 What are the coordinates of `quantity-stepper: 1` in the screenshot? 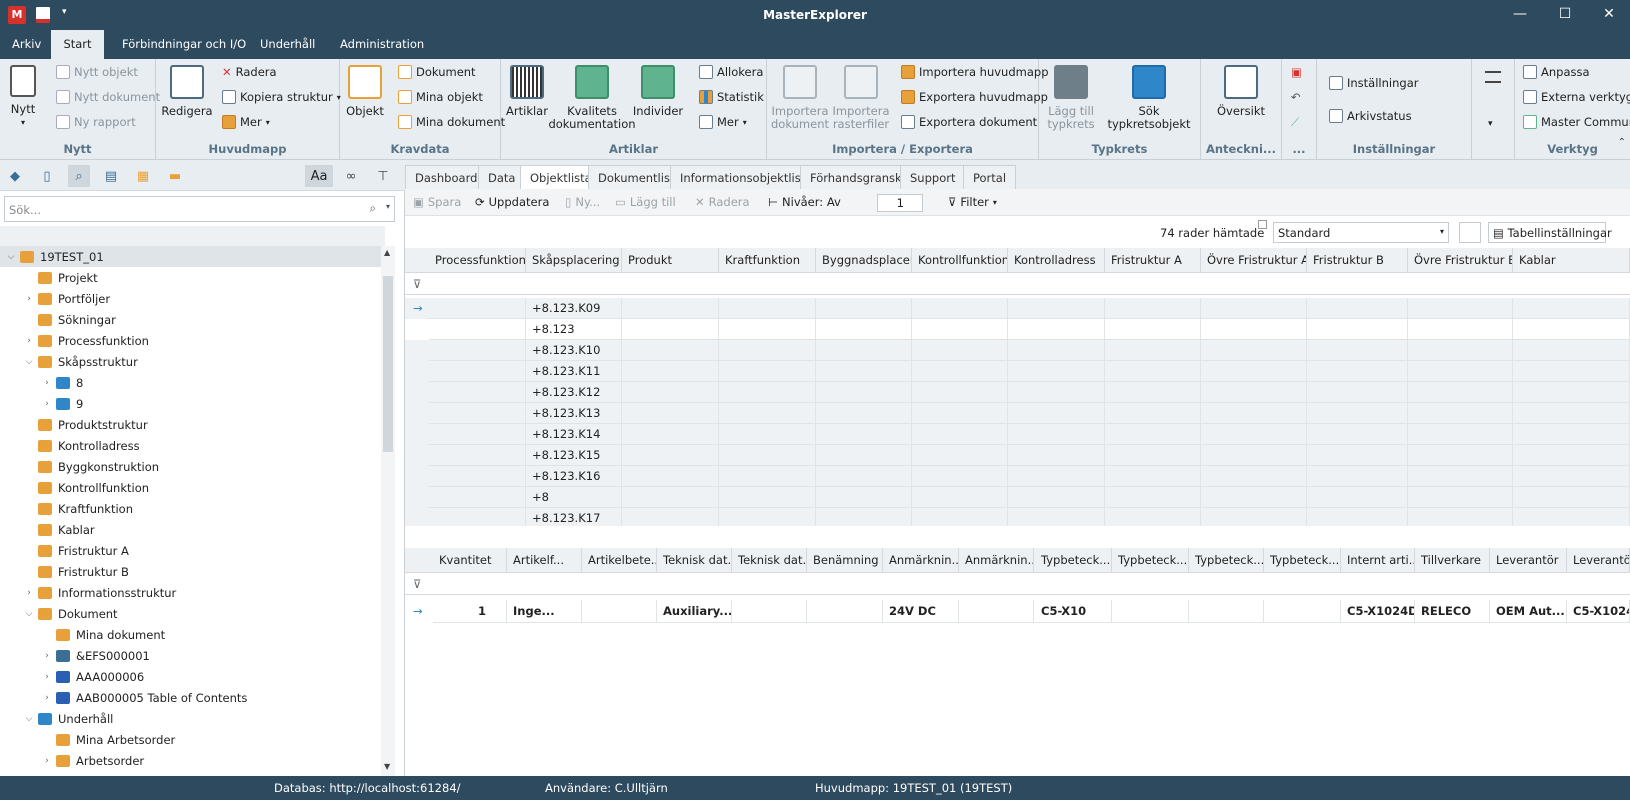 It's located at (470, 611).